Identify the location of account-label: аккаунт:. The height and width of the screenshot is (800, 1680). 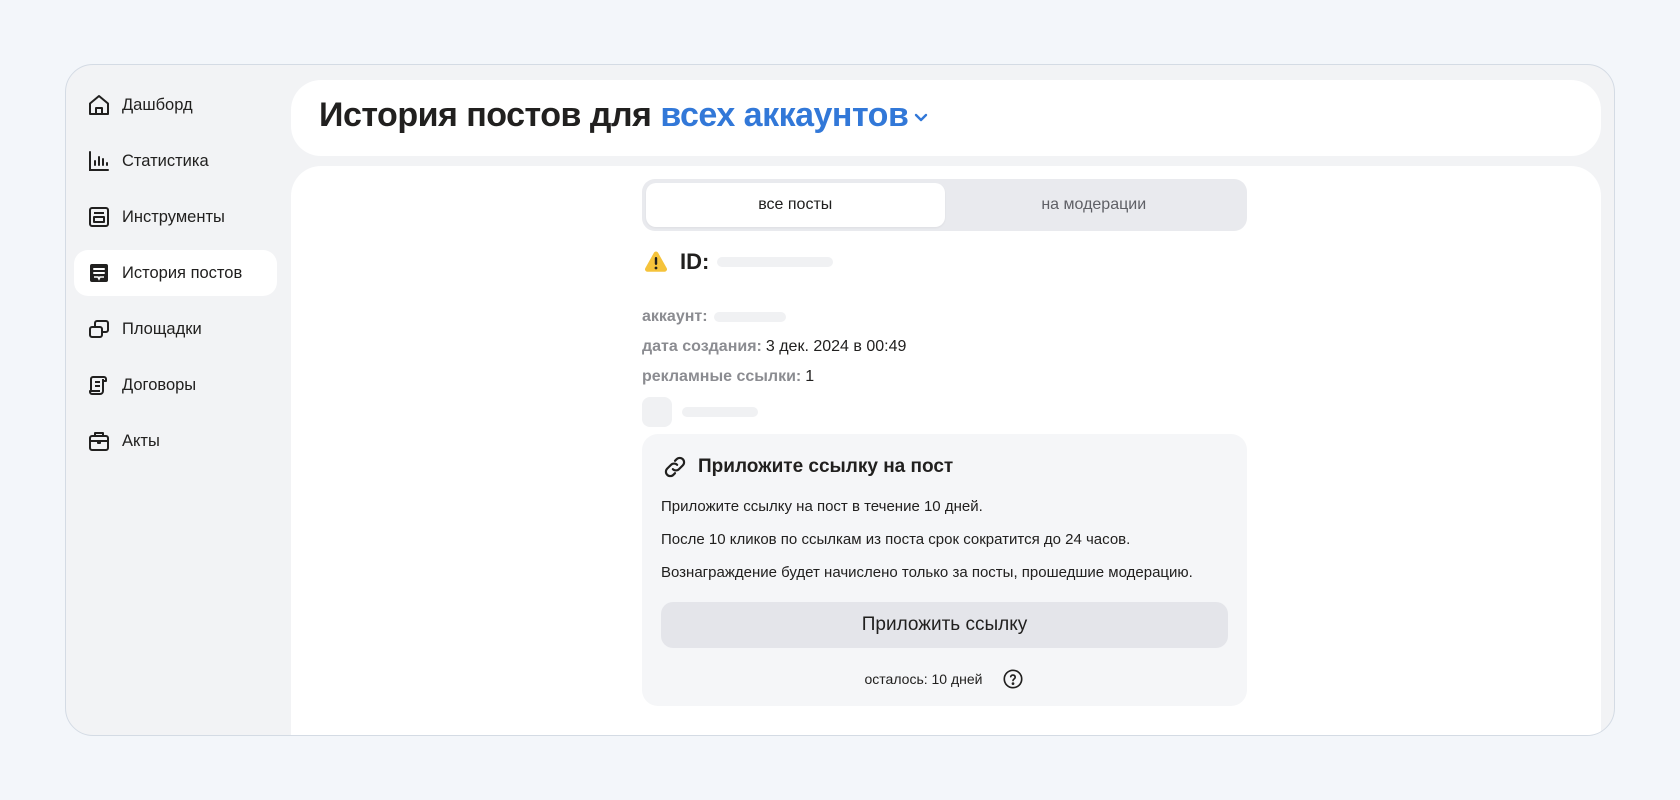
(675, 316).